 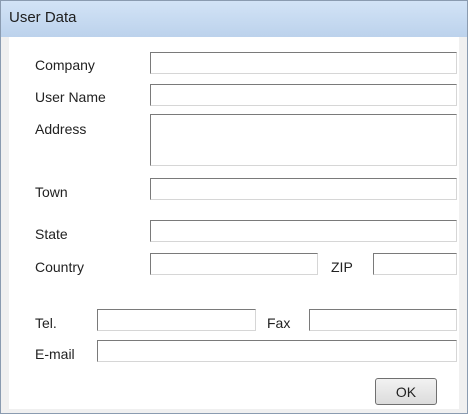 What do you see at coordinates (51, 192) in the screenshot?
I see `town-label: Town` at bounding box center [51, 192].